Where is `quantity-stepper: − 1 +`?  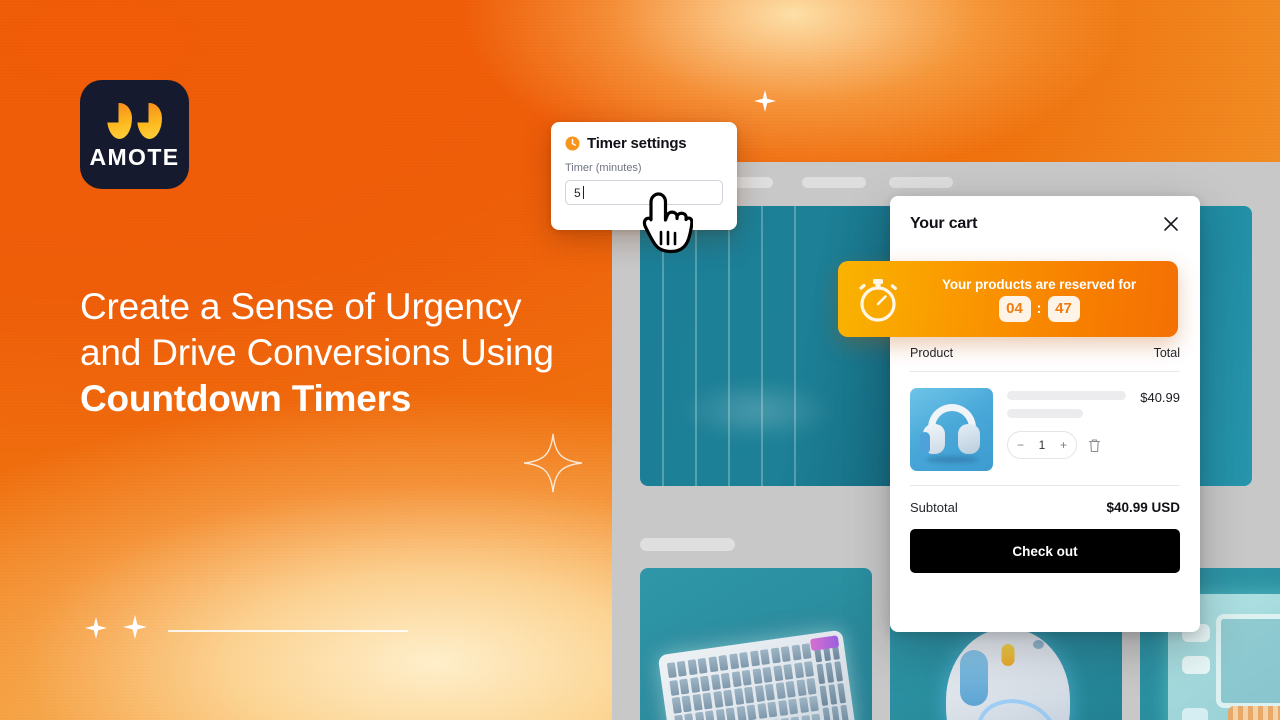 quantity-stepper: − 1 + is located at coordinates (1042, 445).